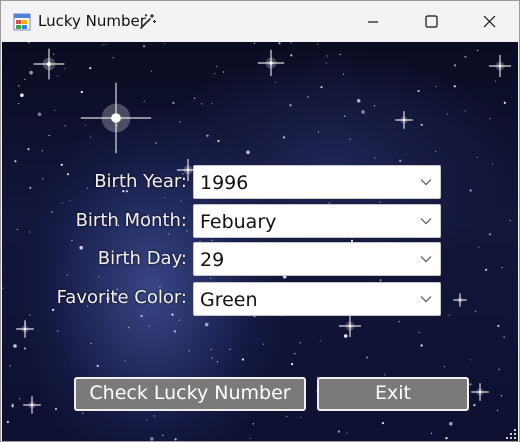 The height and width of the screenshot is (442, 520). Describe the element at coordinates (224, 183) in the screenshot. I see `birth-year-value: 1996` at that location.